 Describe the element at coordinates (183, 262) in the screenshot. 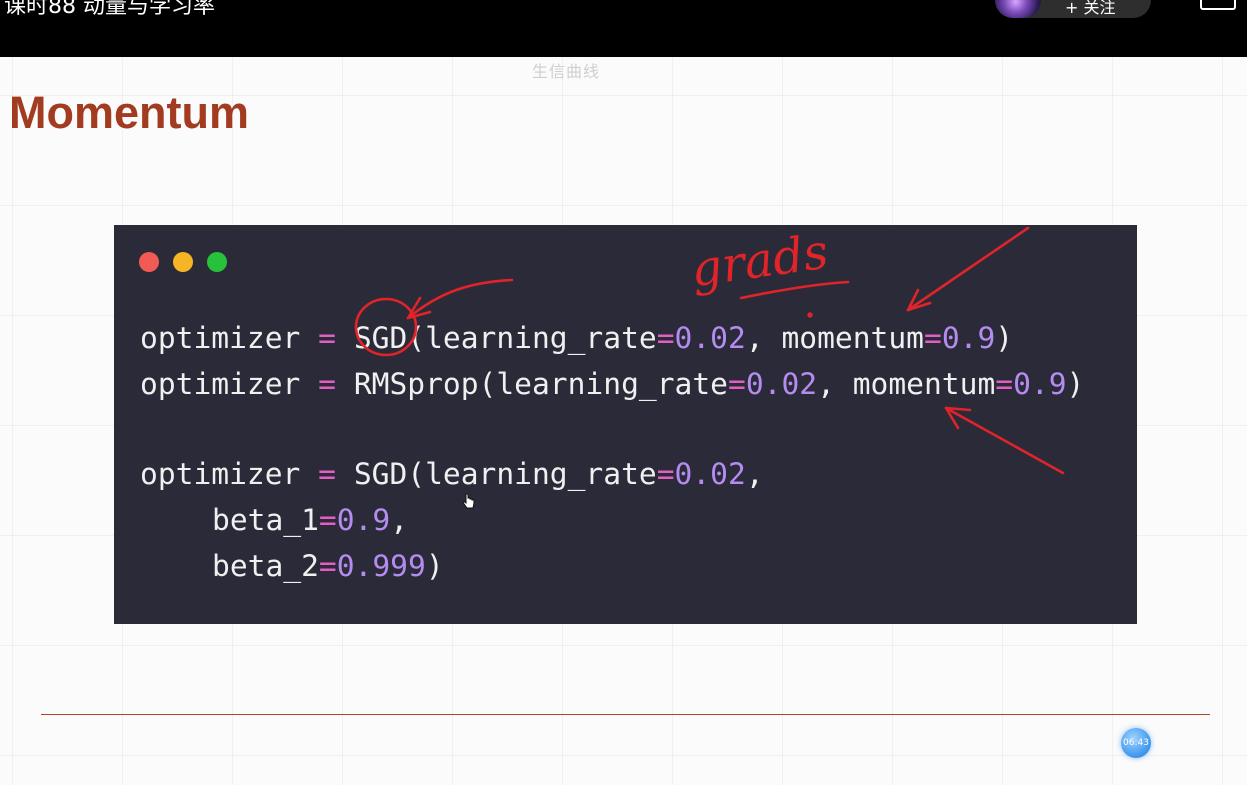

I see `window-minimize-dot` at that location.